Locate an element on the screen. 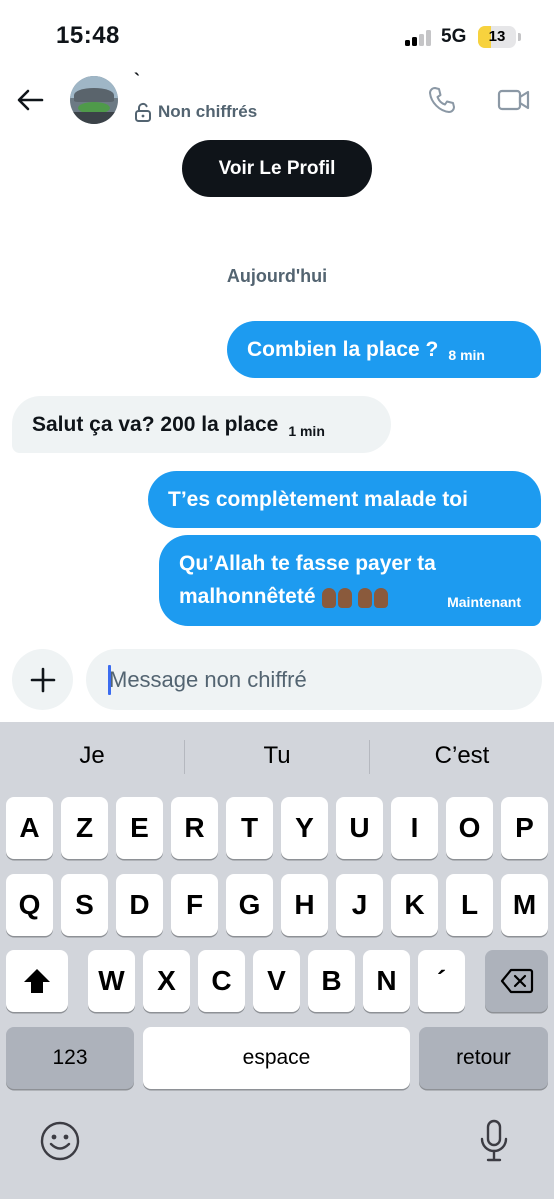  key-d: D is located at coordinates (139, 905).